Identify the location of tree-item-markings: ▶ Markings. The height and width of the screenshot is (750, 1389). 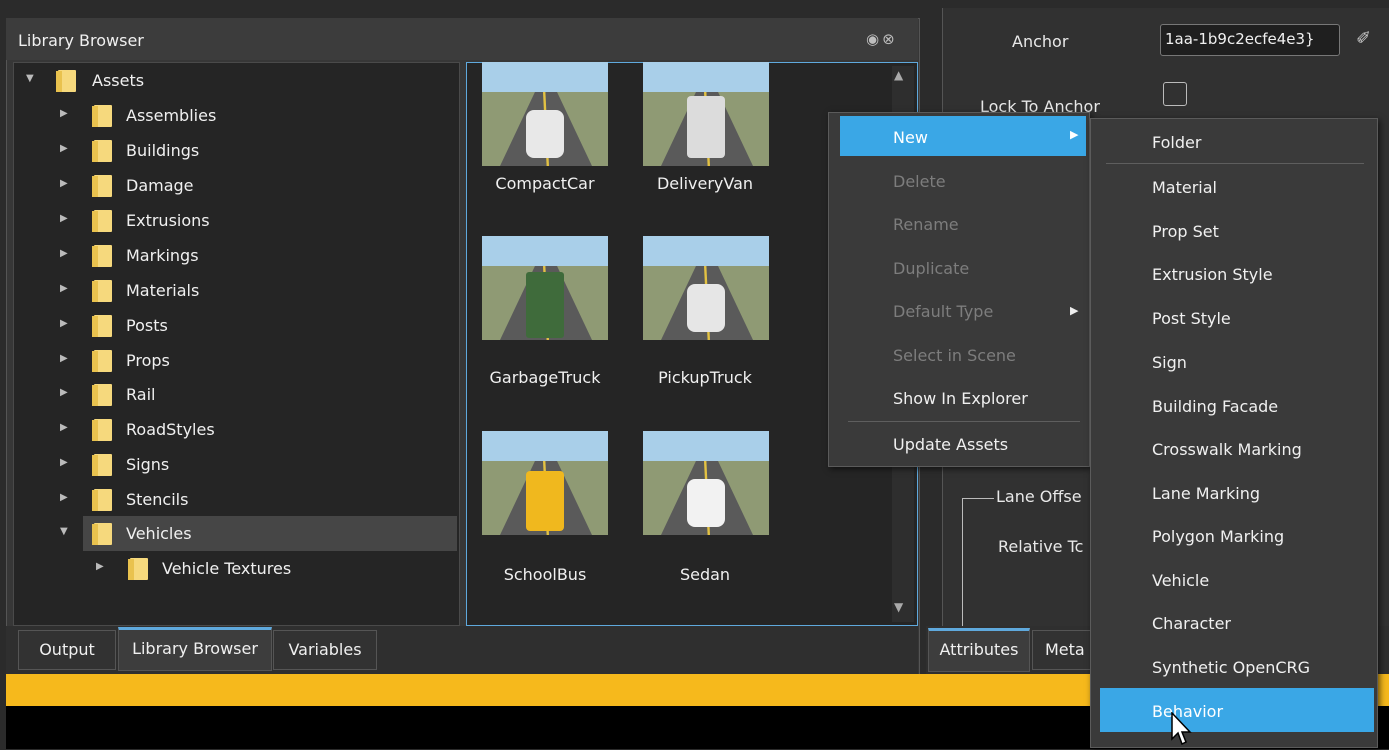
(255, 256).